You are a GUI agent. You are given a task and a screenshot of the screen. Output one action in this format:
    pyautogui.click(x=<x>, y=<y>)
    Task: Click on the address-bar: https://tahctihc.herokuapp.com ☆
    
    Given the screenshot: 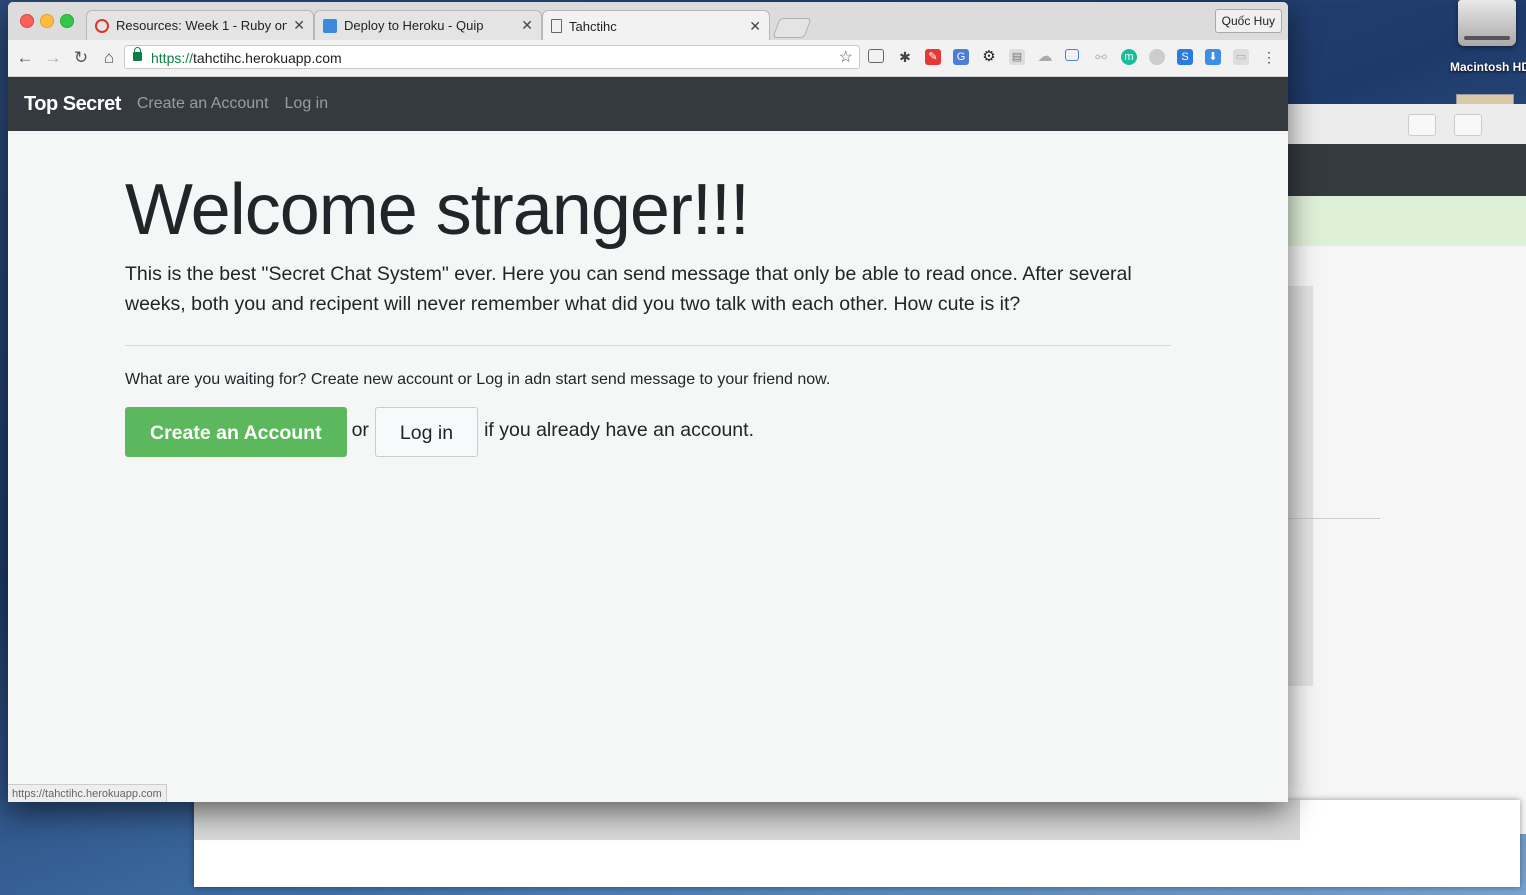 What is the action you would take?
    pyautogui.click(x=492, y=57)
    